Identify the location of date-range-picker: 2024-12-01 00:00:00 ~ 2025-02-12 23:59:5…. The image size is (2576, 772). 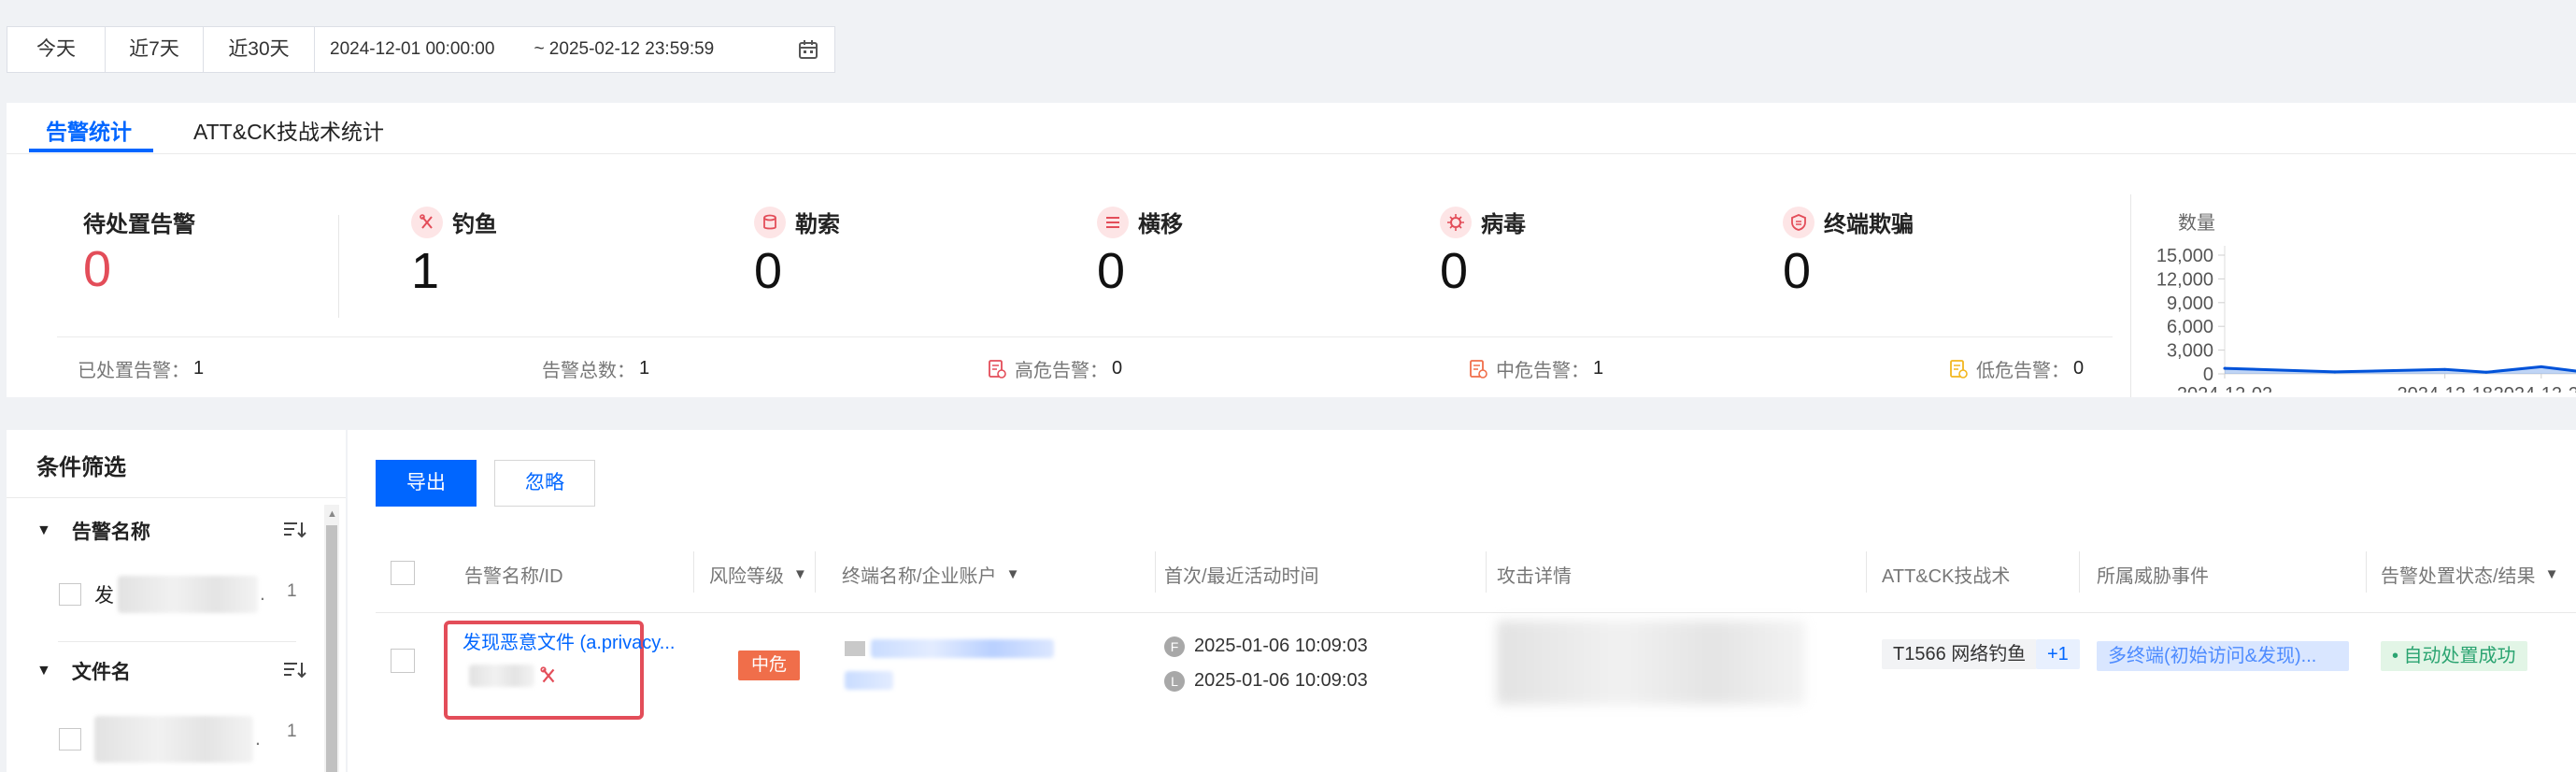
(575, 49).